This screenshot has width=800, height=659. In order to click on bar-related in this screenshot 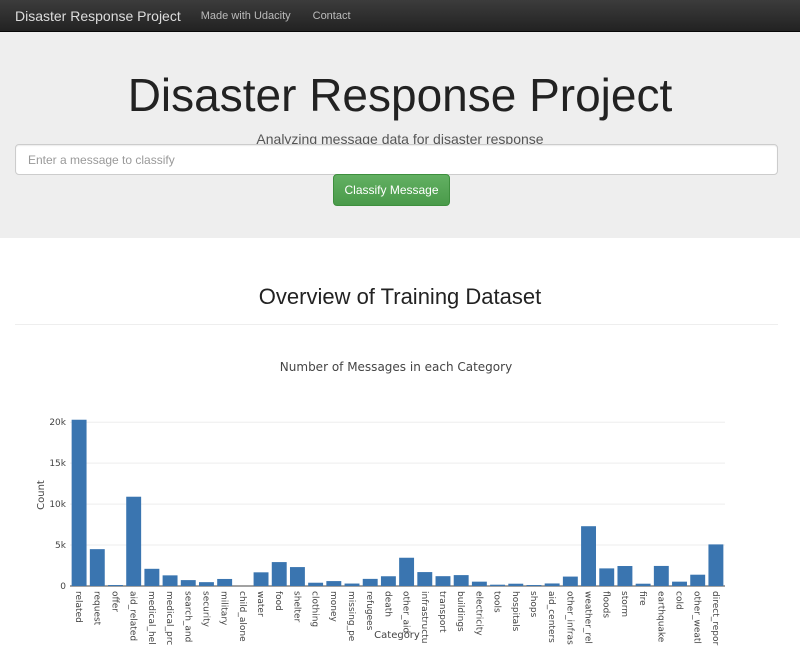, I will do `click(79, 502)`.